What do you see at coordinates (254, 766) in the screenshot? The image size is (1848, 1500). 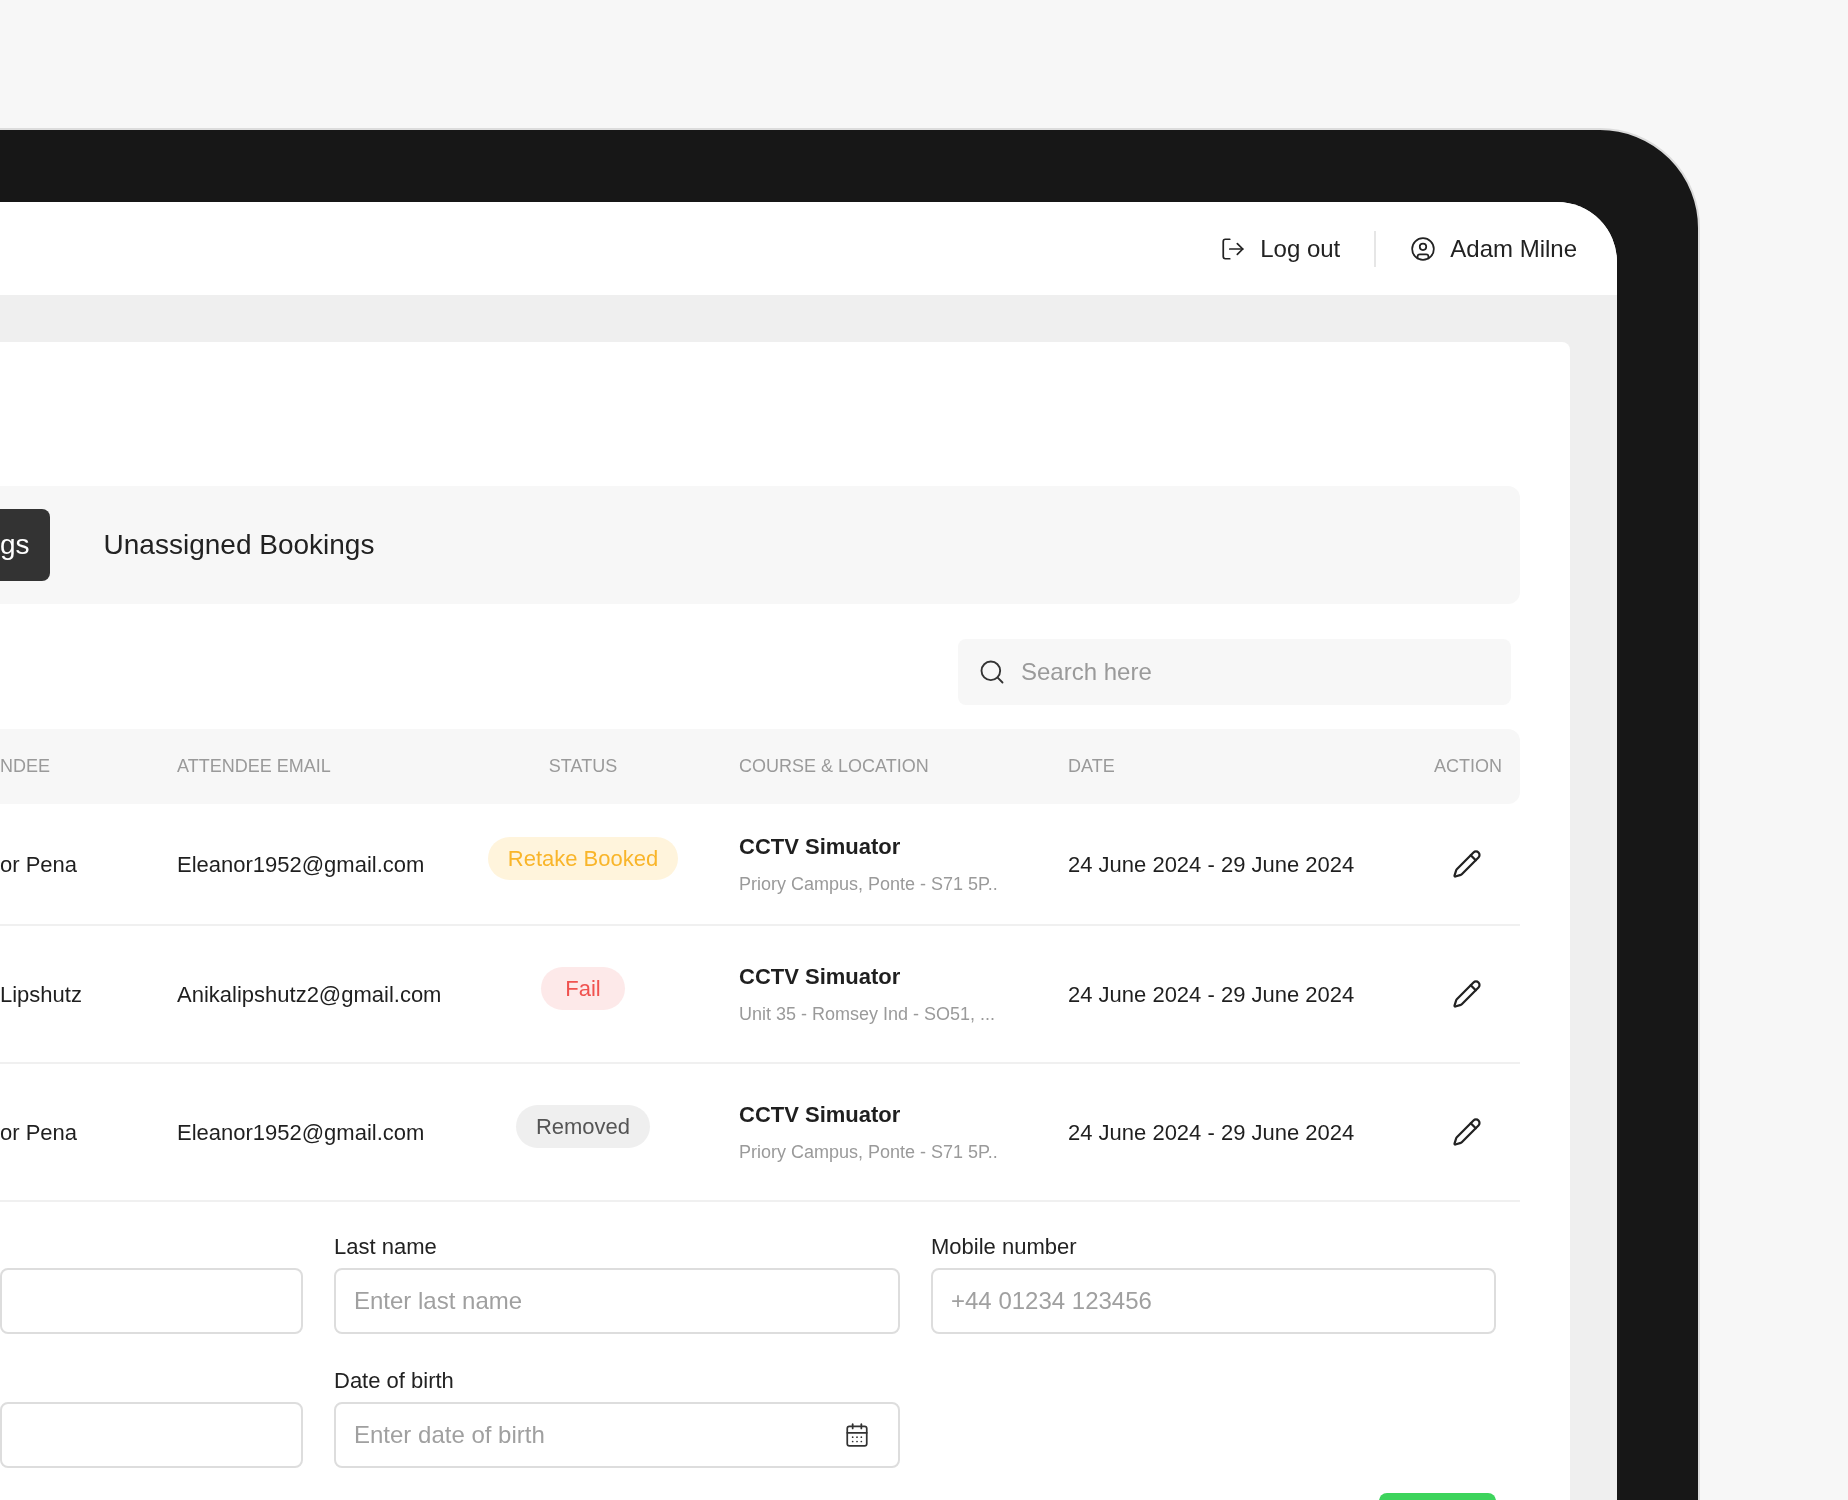 I see `column-header: ATTENDEE EMAIL` at bounding box center [254, 766].